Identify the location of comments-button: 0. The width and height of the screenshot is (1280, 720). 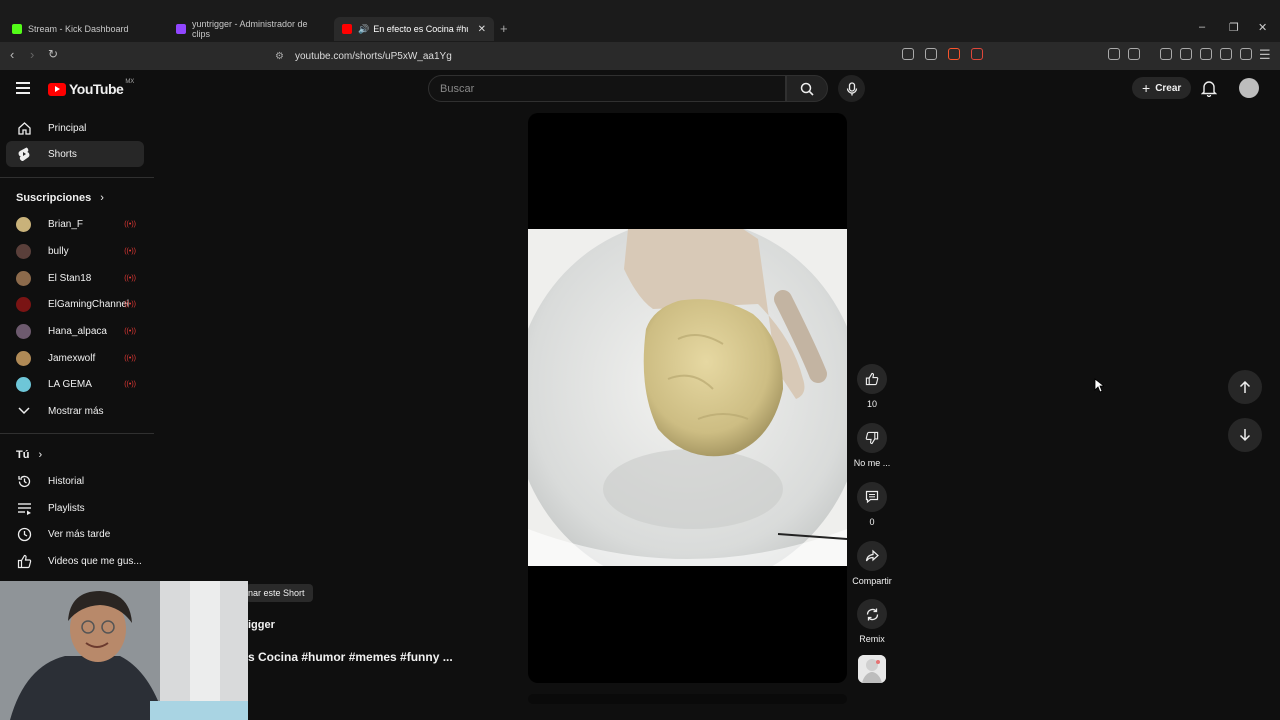
(872, 504).